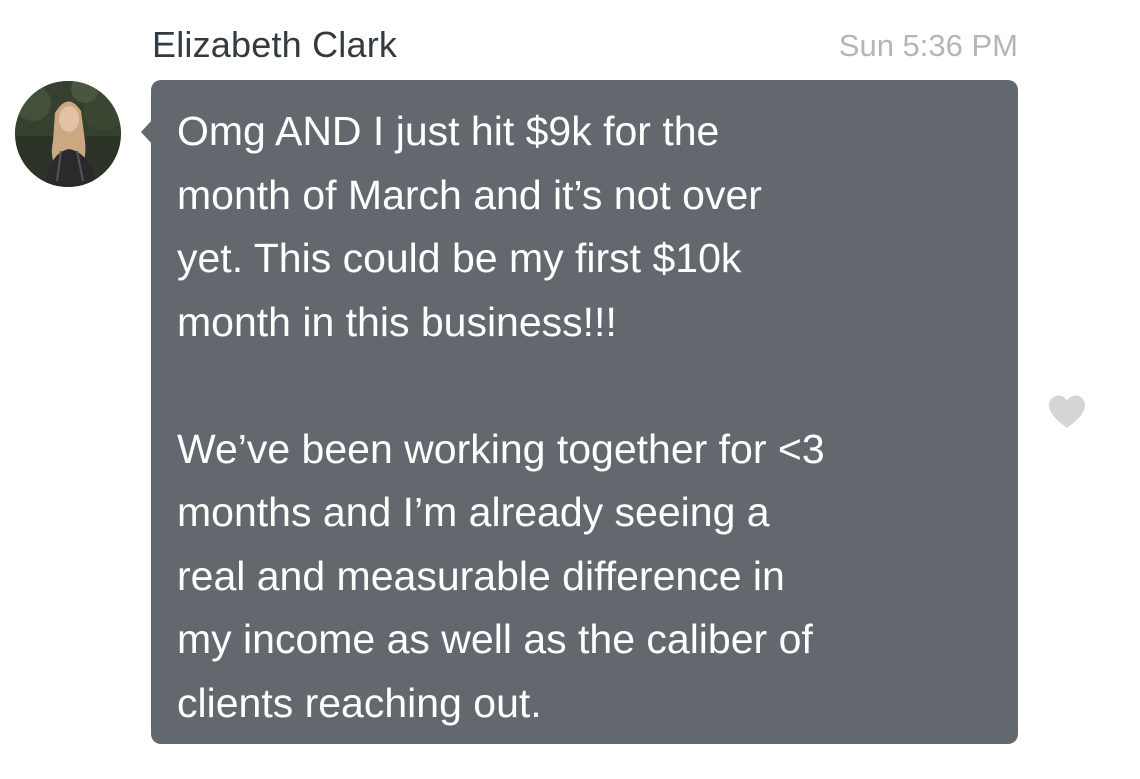  I want to click on avatar-image, so click(68, 134).